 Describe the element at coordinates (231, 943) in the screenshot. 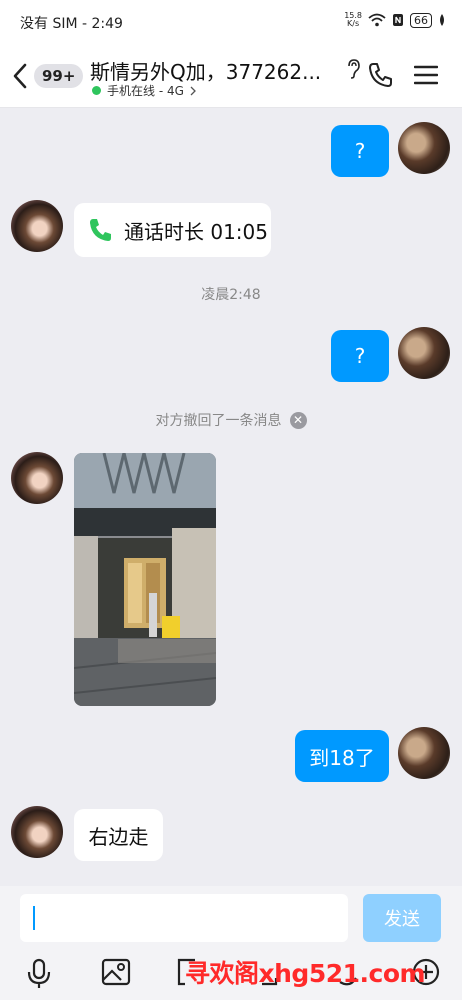

I see `input-area: 发送 寻欢阁xhg521.com` at that location.